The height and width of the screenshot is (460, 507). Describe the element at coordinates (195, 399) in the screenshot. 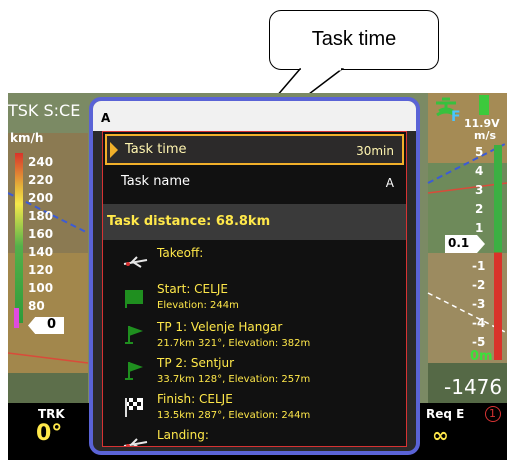

I see `waypoint-name: Finish: CELJE` at that location.